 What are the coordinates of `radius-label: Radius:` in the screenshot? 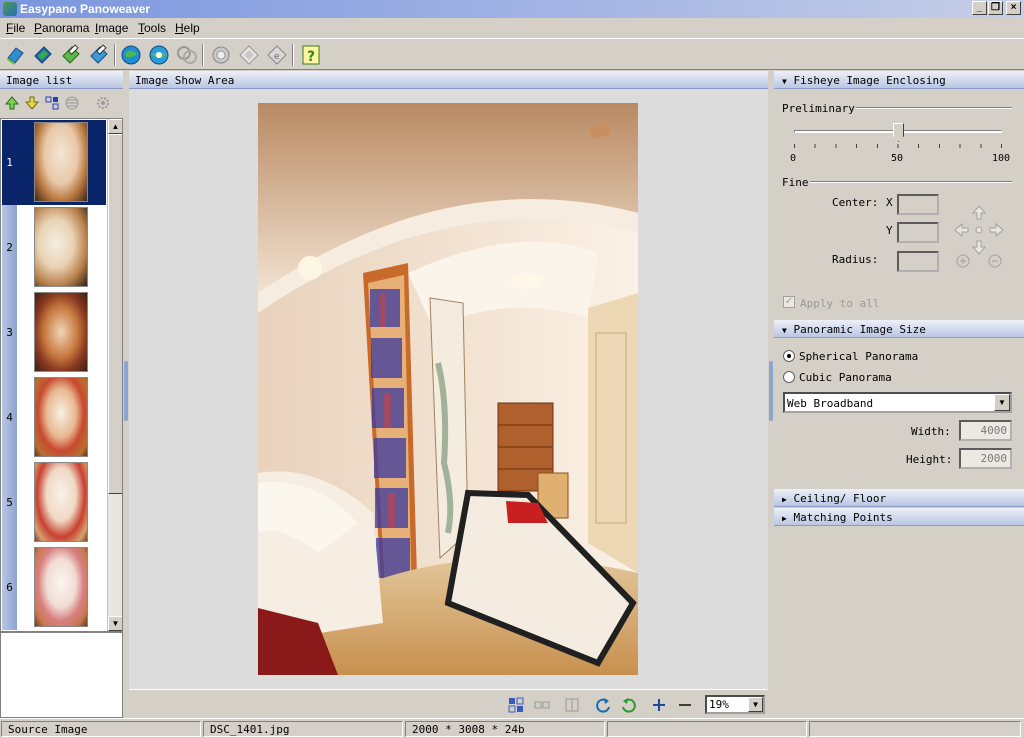 It's located at (855, 259).